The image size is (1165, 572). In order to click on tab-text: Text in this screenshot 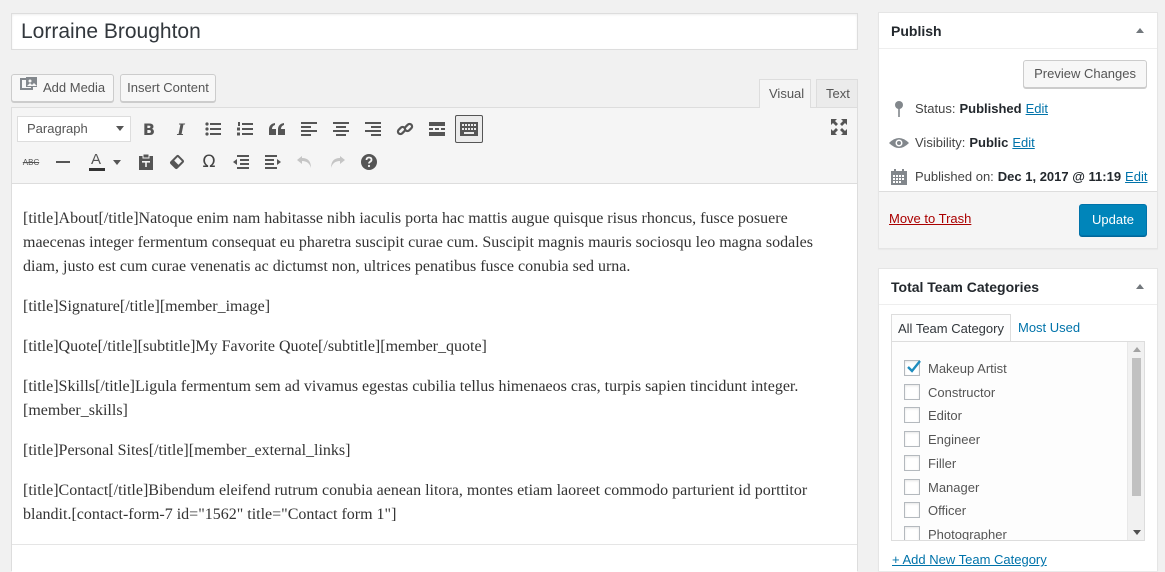, I will do `click(837, 93)`.